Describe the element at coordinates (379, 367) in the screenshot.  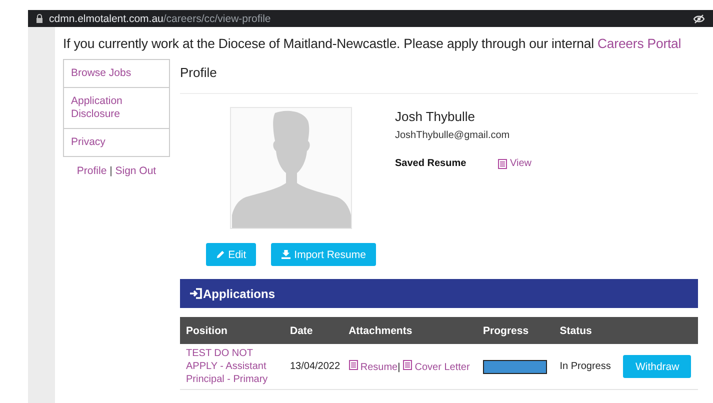
I see `attachment-link: Resume` at that location.